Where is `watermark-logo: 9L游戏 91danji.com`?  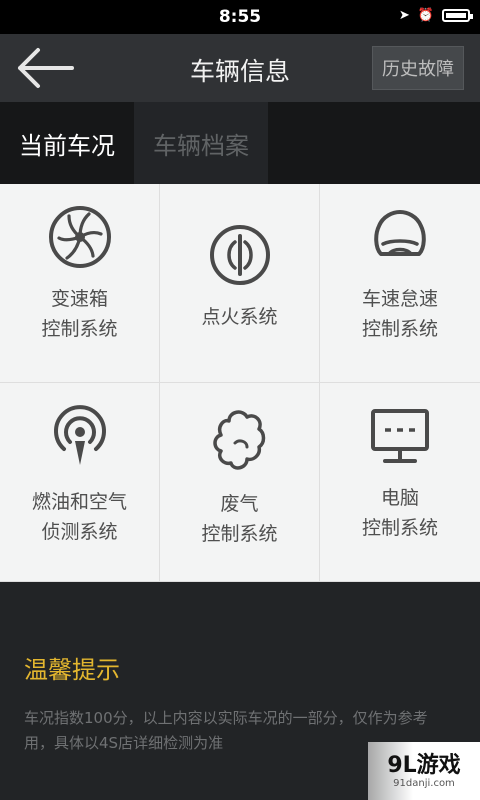 watermark-logo: 9L游戏 91danji.com is located at coordinates (424, 771).